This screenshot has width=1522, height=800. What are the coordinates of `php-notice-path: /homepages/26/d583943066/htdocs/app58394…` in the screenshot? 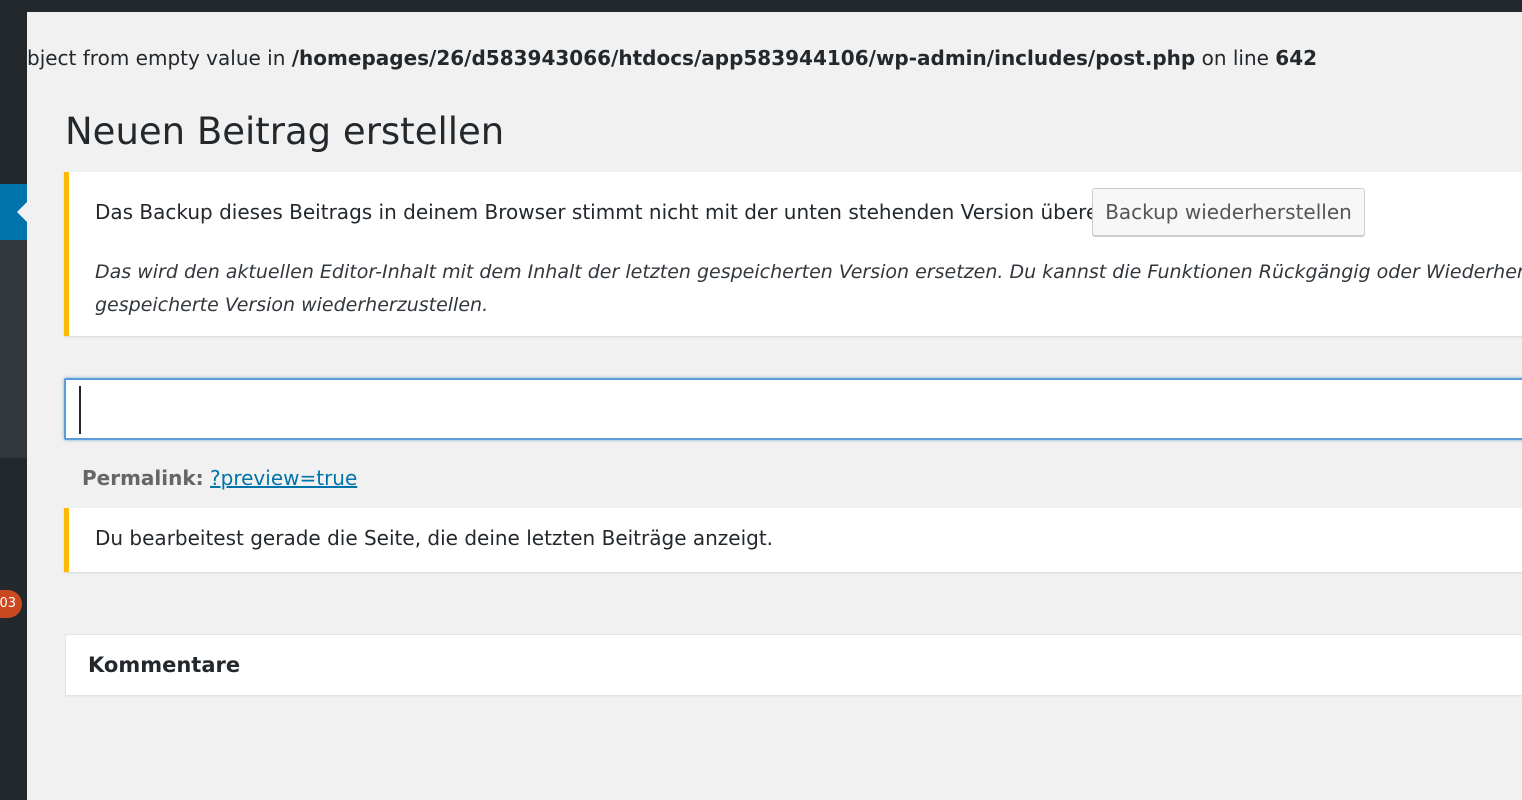 It's located at (743, 58).